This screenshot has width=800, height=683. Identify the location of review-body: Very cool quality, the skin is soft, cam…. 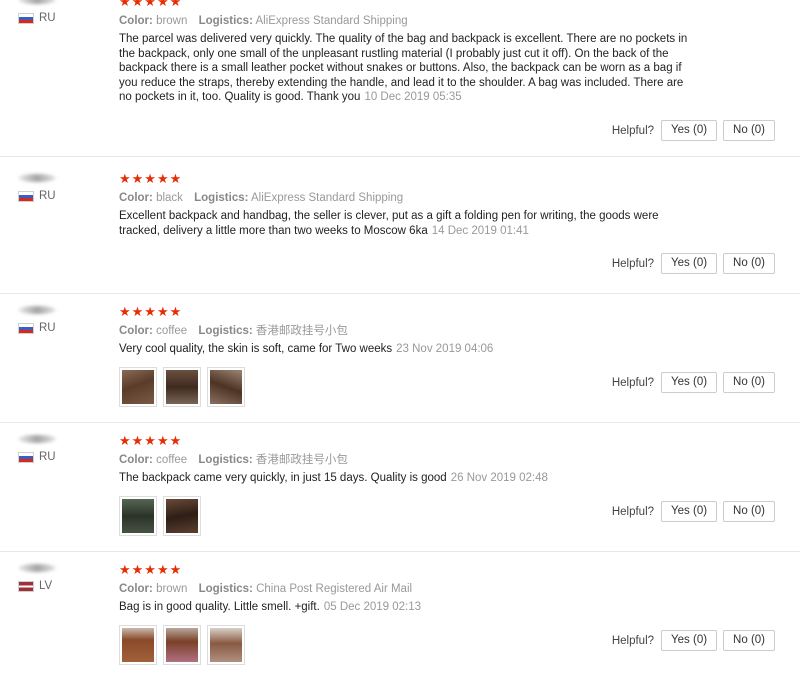
(256, 349).